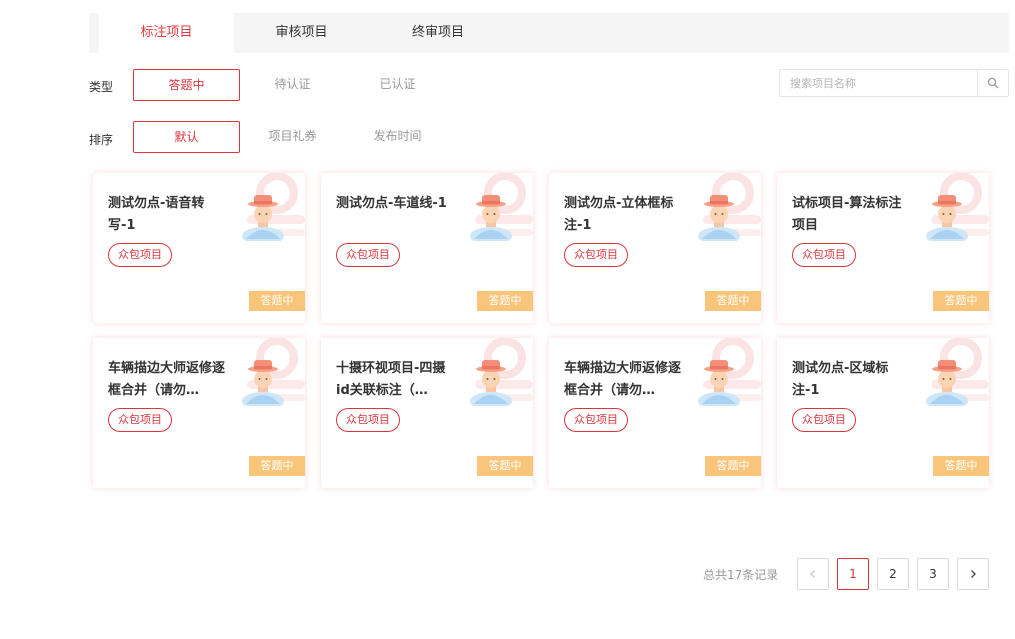 This screenshot has width=1015, height=639. Describe the element at coordinates (549, 33) in the screenshot. I see `project-tabs: 标注项目 审核项目 终审项目` at that location.